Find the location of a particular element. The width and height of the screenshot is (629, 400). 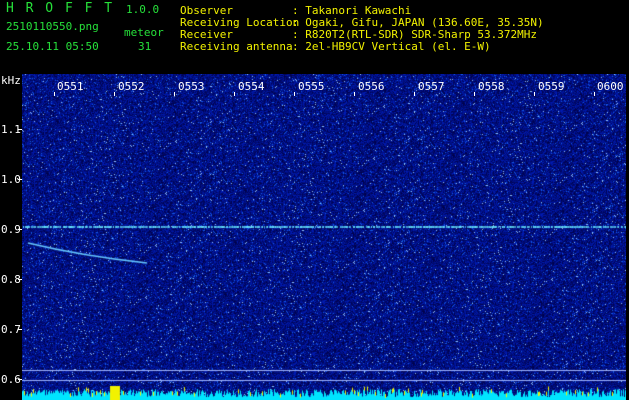

meteor-label: meteor is located at coordinates (144, 32).